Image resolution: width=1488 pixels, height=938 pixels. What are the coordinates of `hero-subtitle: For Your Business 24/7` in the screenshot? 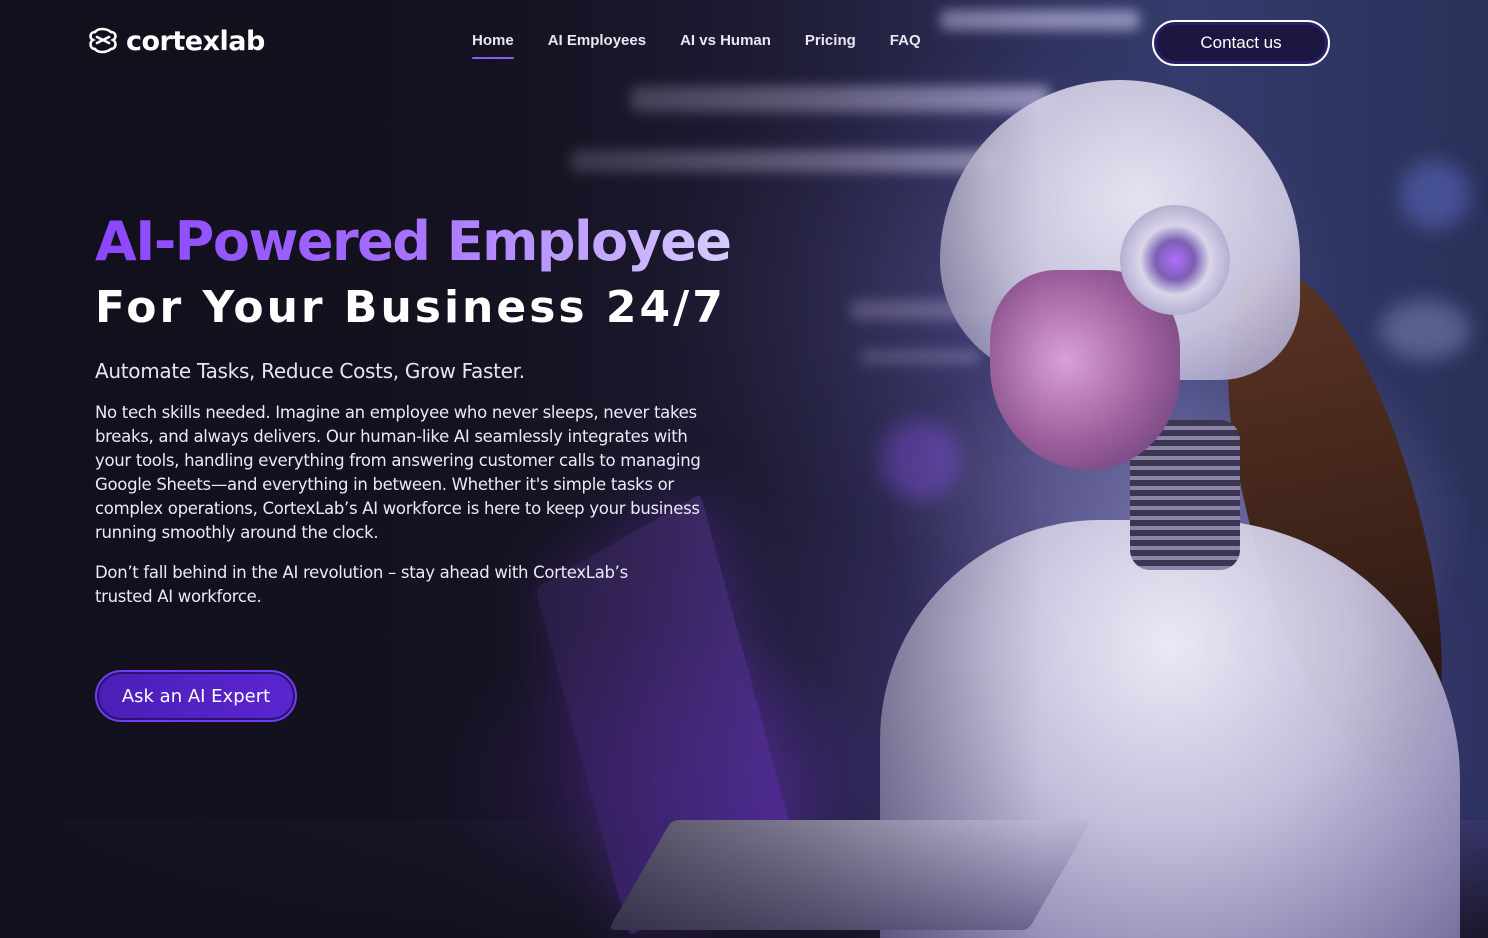 It's located at (410, 307).